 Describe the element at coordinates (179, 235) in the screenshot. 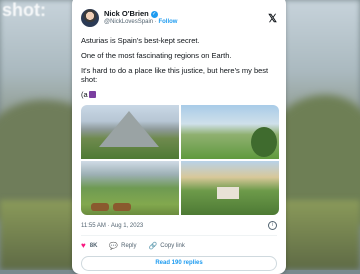

I see `divider` at that location.